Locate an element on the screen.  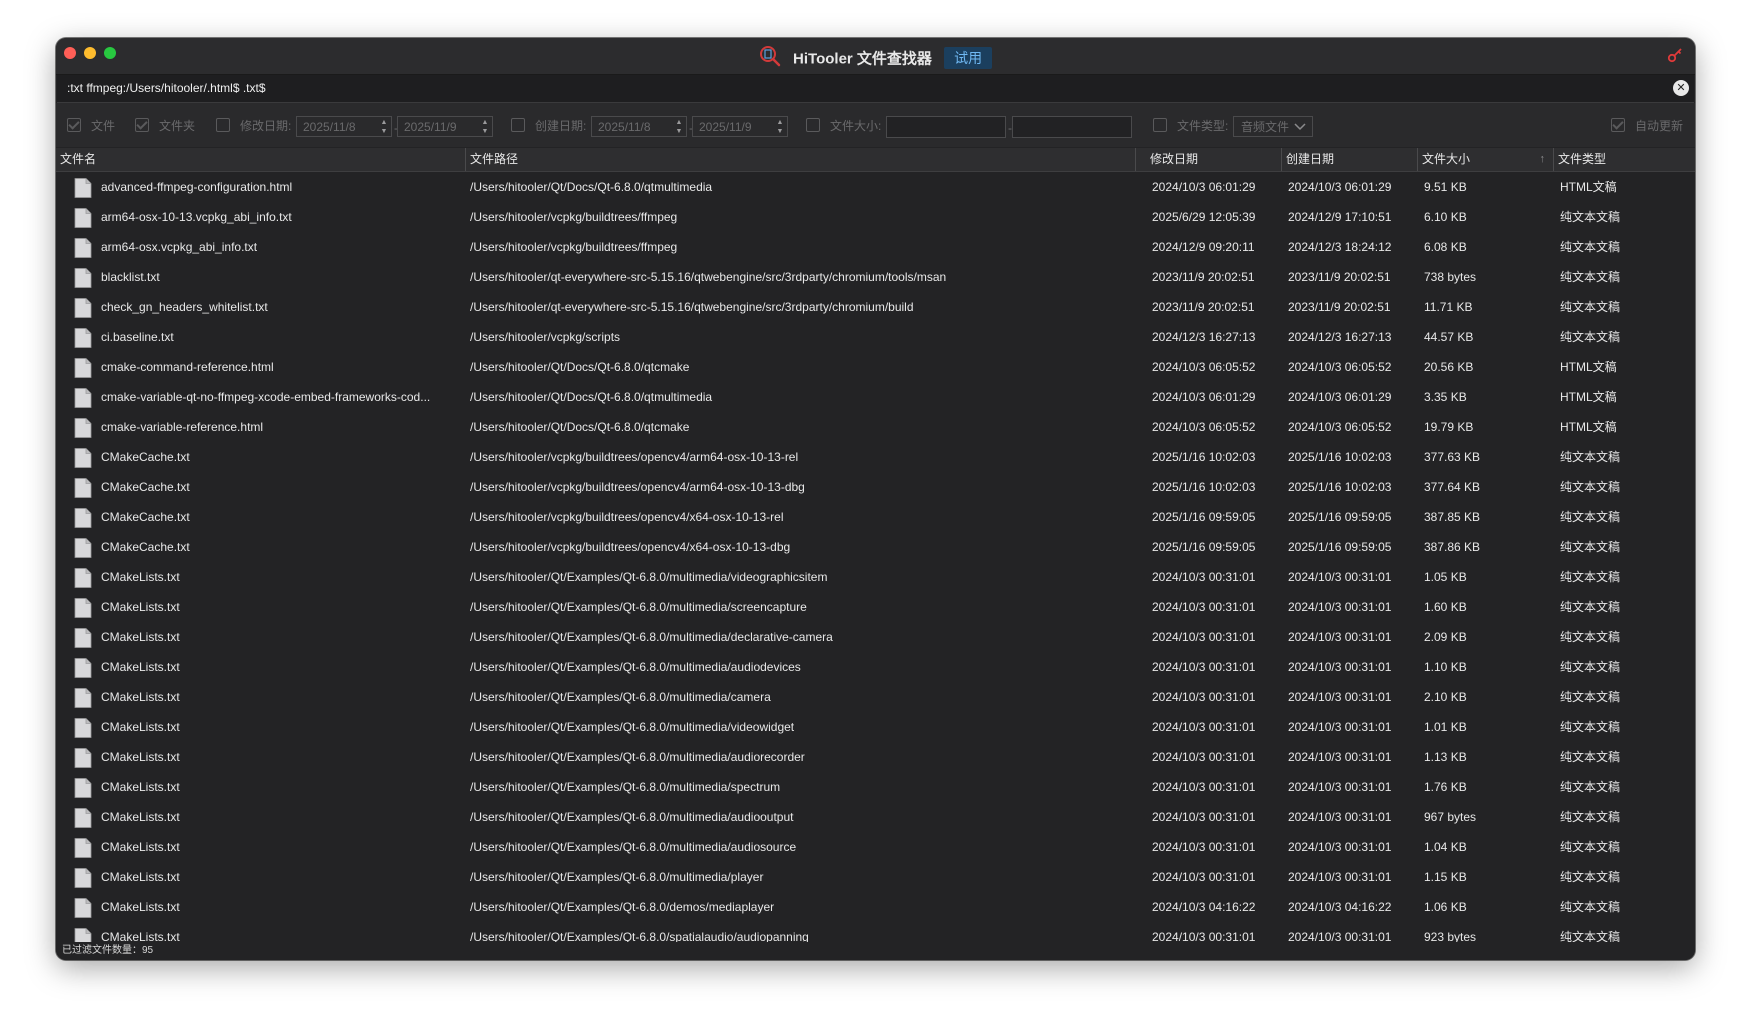
created-to-field: 2025/11/9 ▲ ▼ is located at coordinates (740, 126).